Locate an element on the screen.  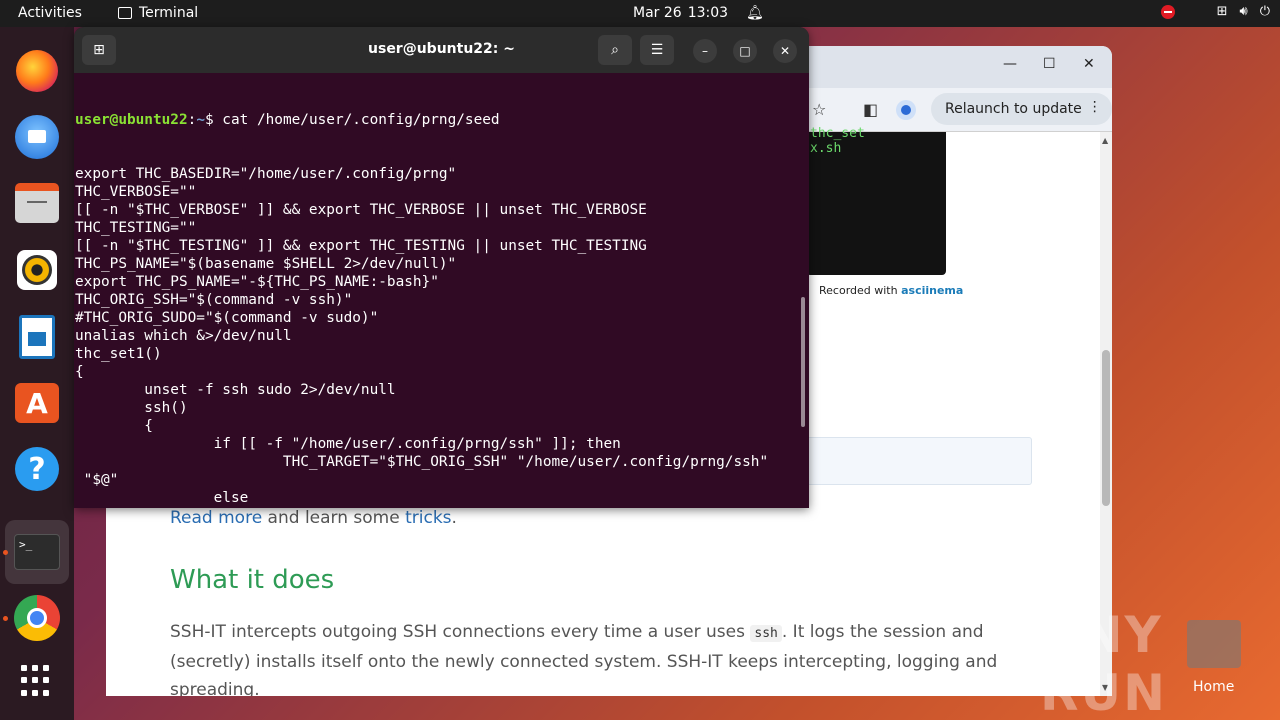
terminal-headerbar: ⊞ user@ubuntu22: ~ ⌕ ☰ – □ ✕ is located at coordinates (441, 50).